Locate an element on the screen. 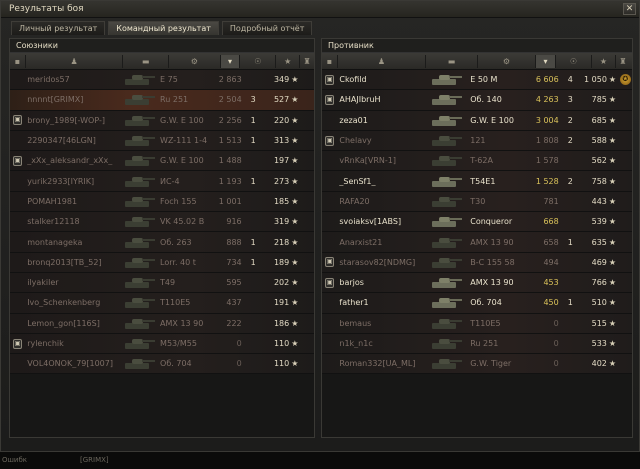 The image size is (640, 469). damage-value: 2 504 is located at coordinates (230, 100).